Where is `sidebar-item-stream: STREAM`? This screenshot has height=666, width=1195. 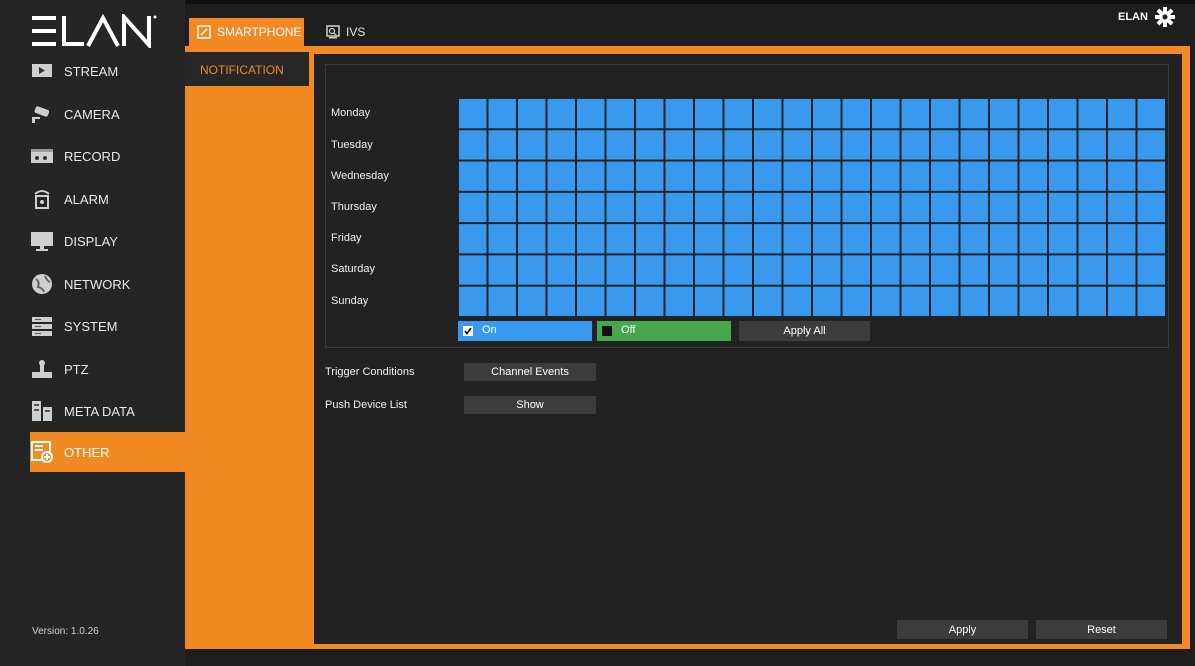 sidebar-item-stream: STREAM is located at coordinates (107, 71).